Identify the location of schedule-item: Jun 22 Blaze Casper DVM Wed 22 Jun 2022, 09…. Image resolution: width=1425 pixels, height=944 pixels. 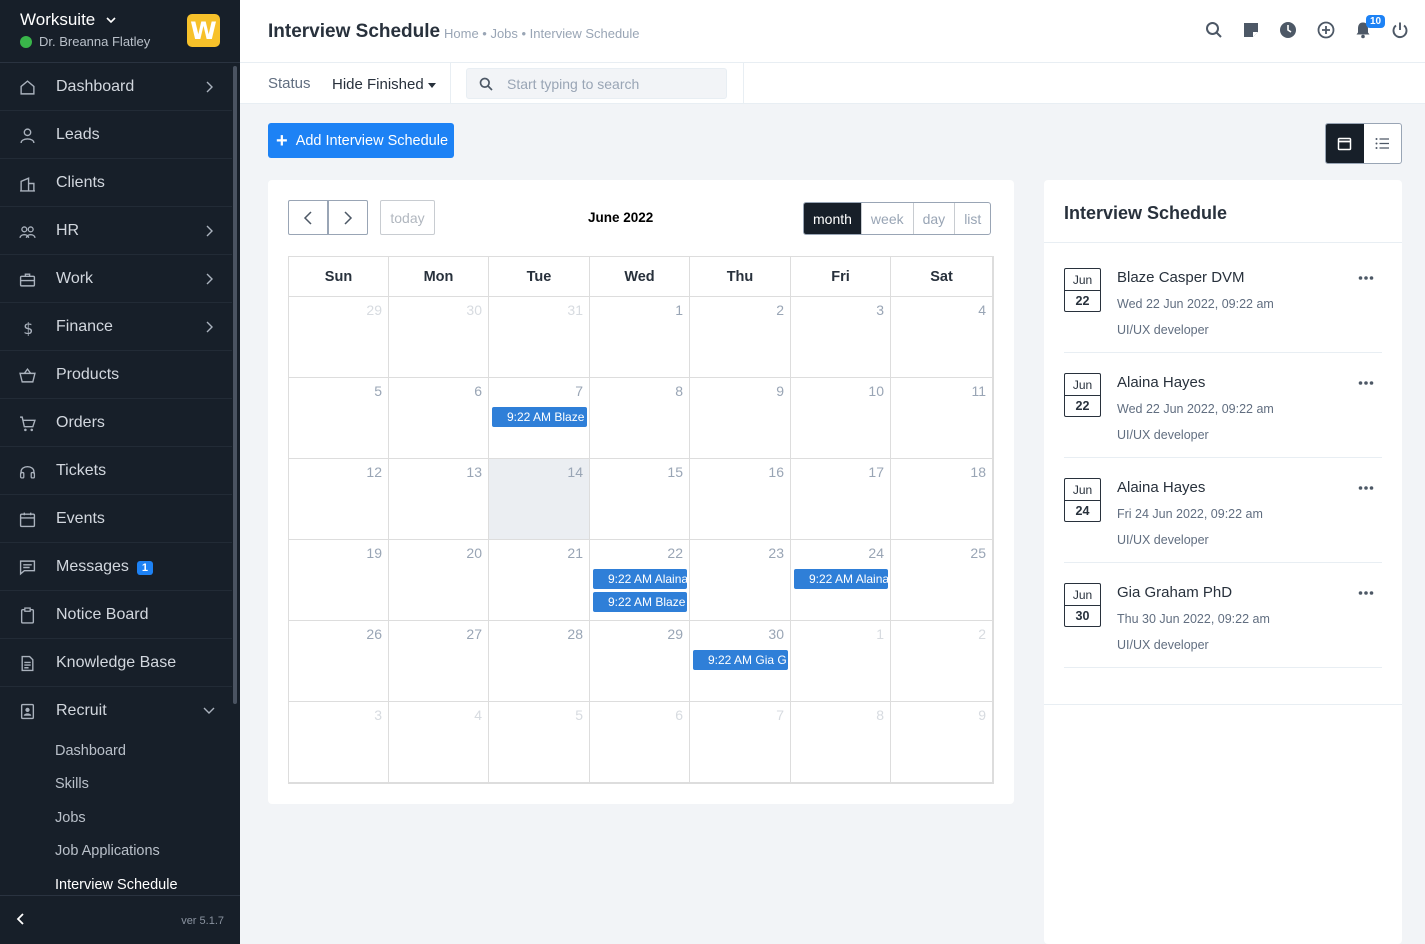
(1223, 300).